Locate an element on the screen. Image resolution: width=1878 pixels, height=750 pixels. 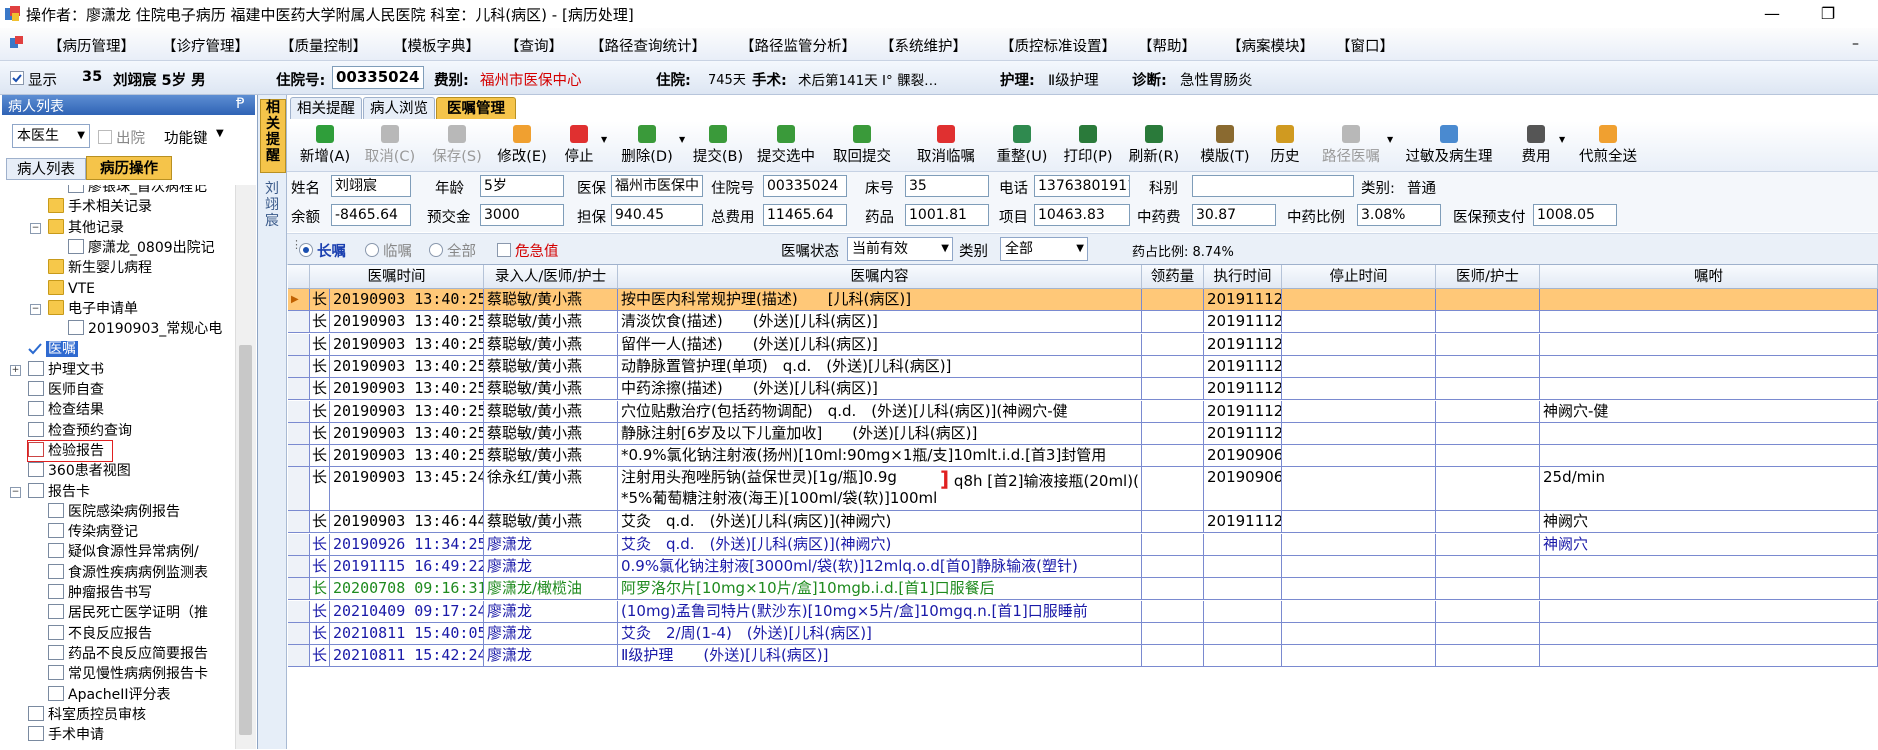
toolbar-button-2: 保存(S) is located at coordinates (457, 146).